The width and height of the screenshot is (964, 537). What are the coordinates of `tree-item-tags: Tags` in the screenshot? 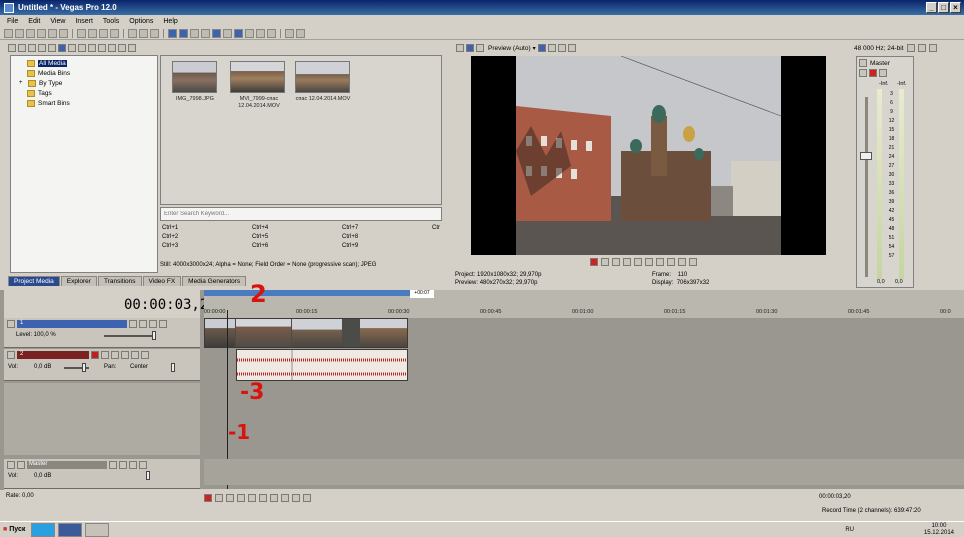 It's located at (84, 93).